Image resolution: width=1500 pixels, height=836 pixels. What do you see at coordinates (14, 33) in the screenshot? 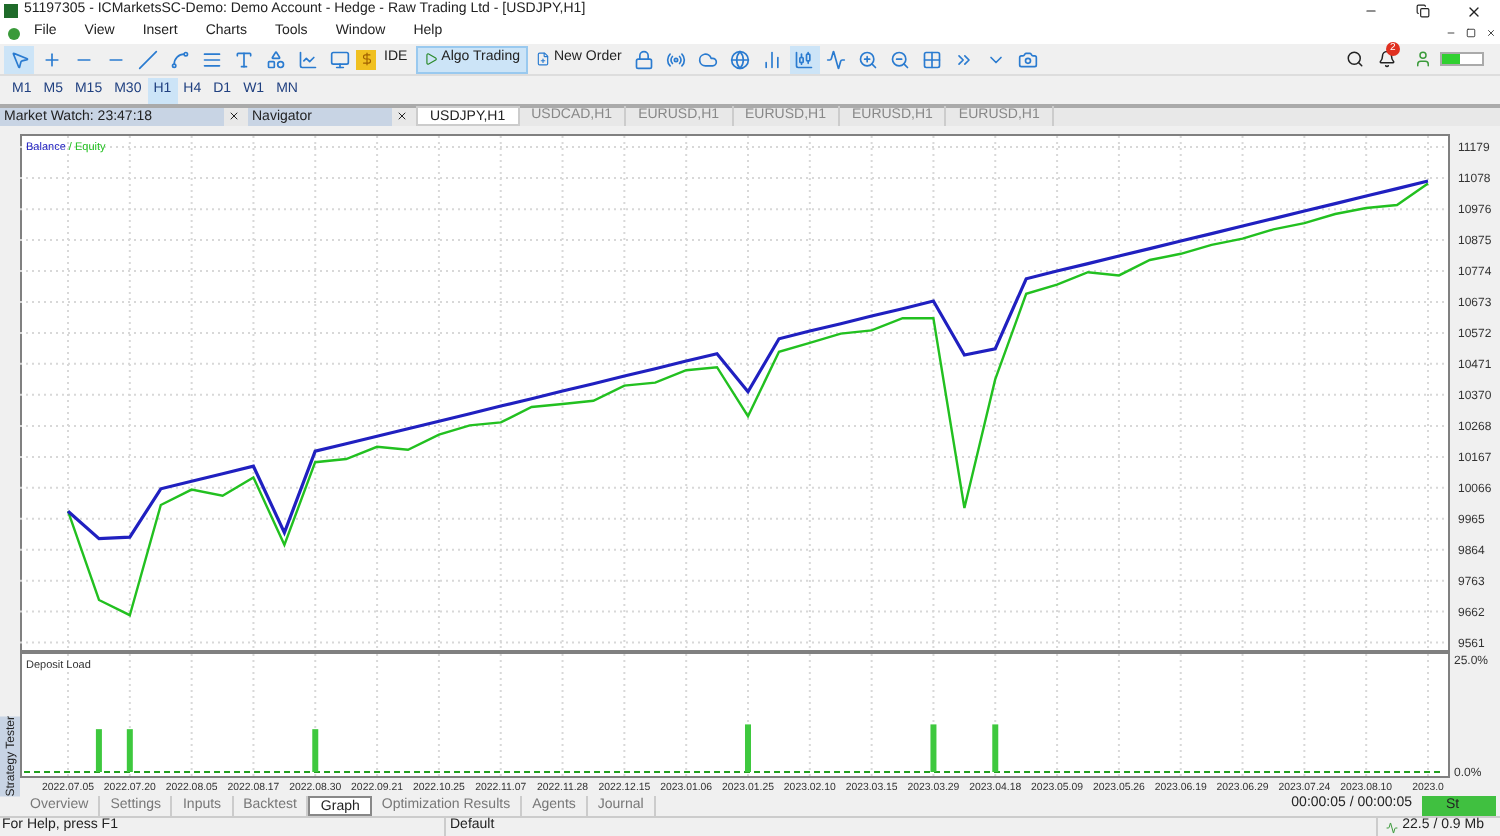
I see `app-menu-icon` at bounding box center [14, 33].